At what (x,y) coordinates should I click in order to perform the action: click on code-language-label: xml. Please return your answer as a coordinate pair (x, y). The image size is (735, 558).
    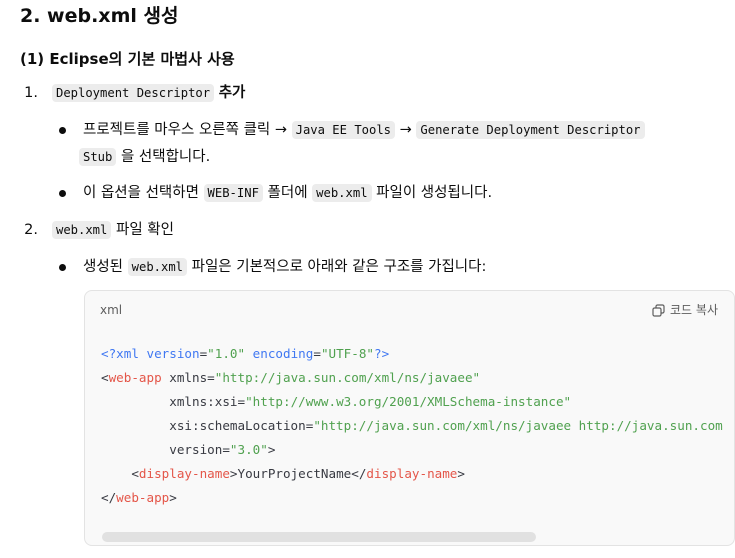
    Looking at the image, I should click on (111, 310).